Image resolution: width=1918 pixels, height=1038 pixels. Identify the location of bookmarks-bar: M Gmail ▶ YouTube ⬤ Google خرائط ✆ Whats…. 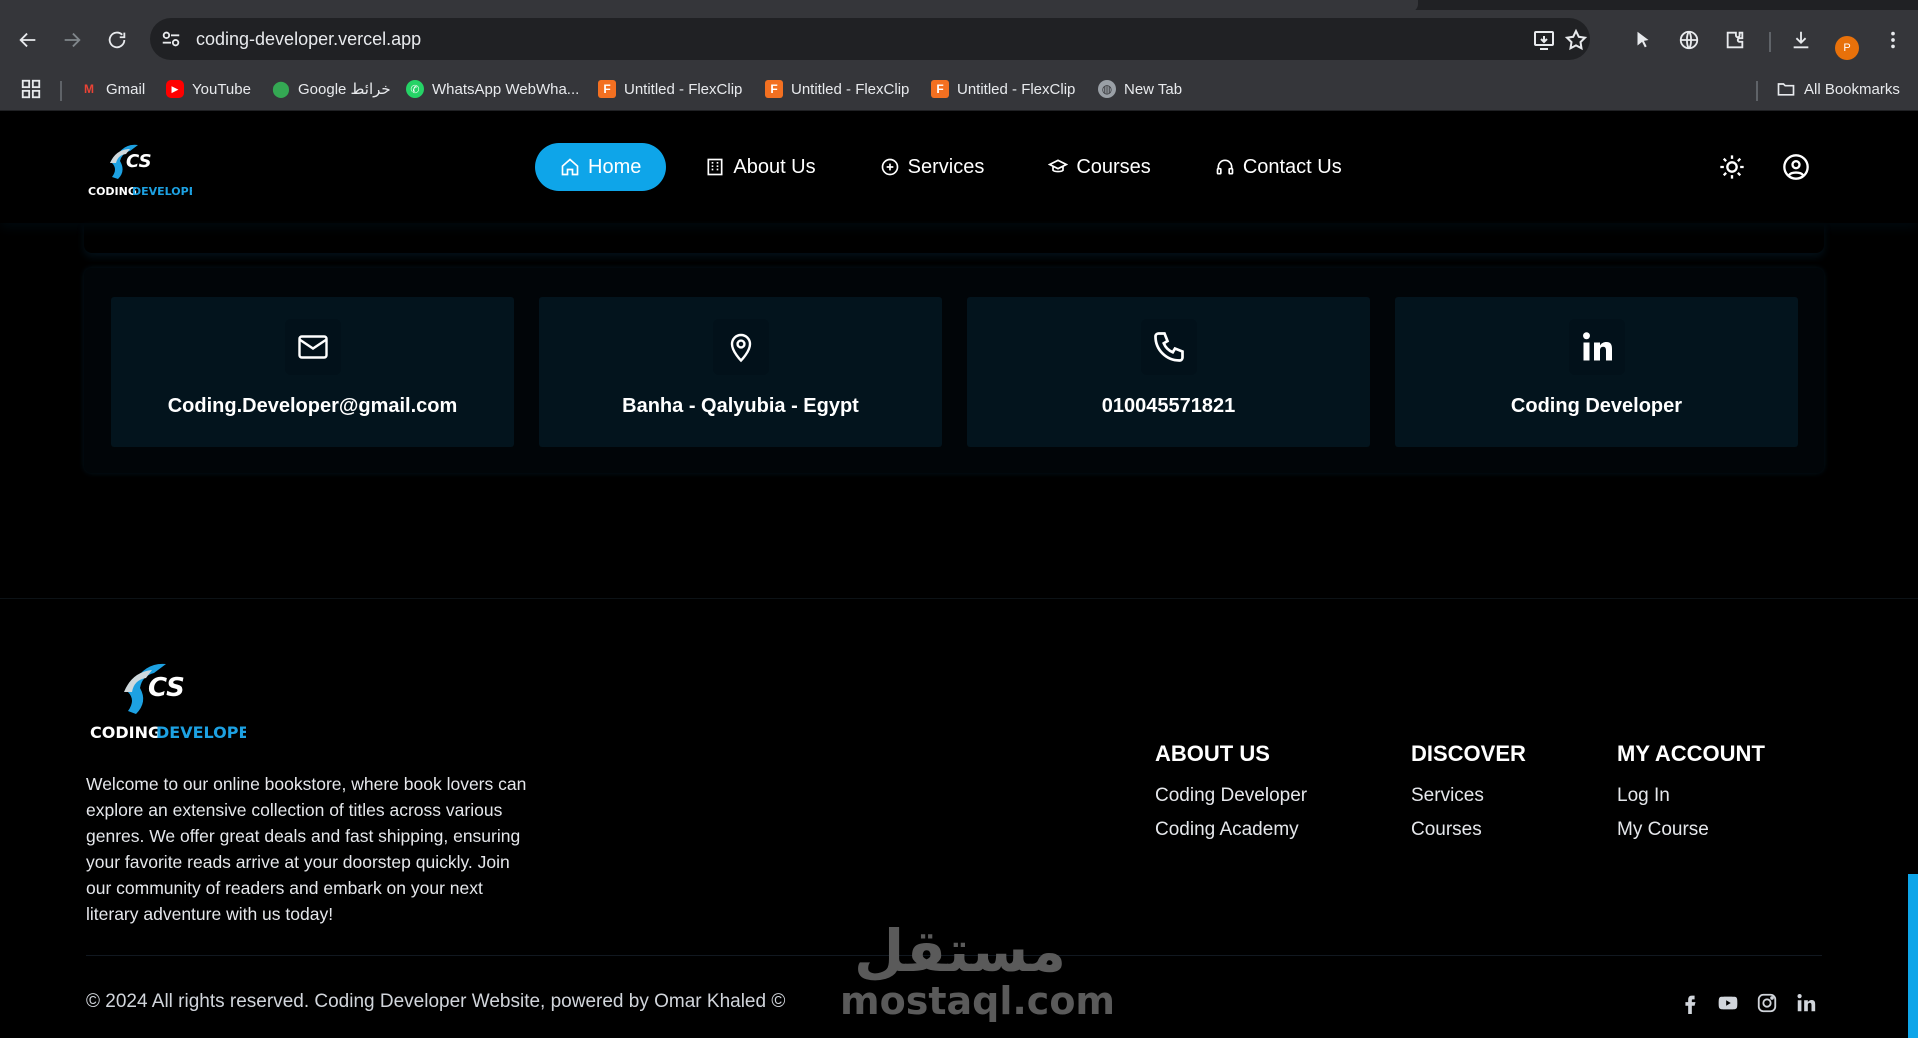
(959, 89).